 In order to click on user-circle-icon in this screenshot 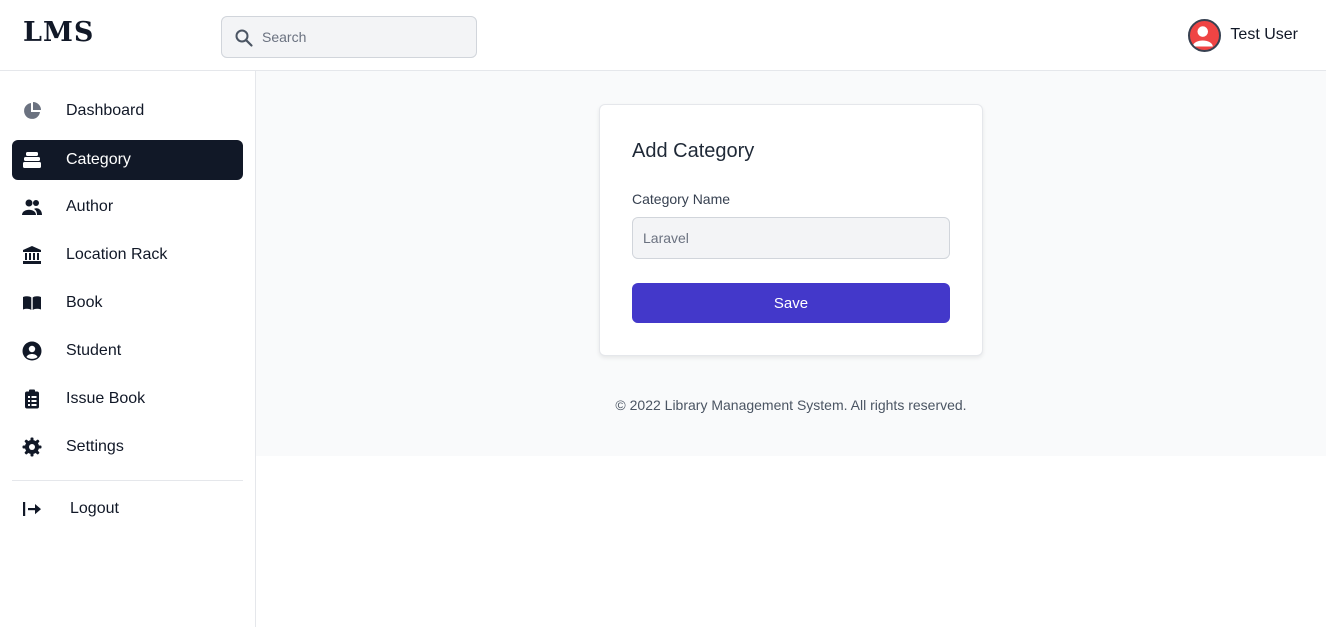, I will do `click(32, 351)`.